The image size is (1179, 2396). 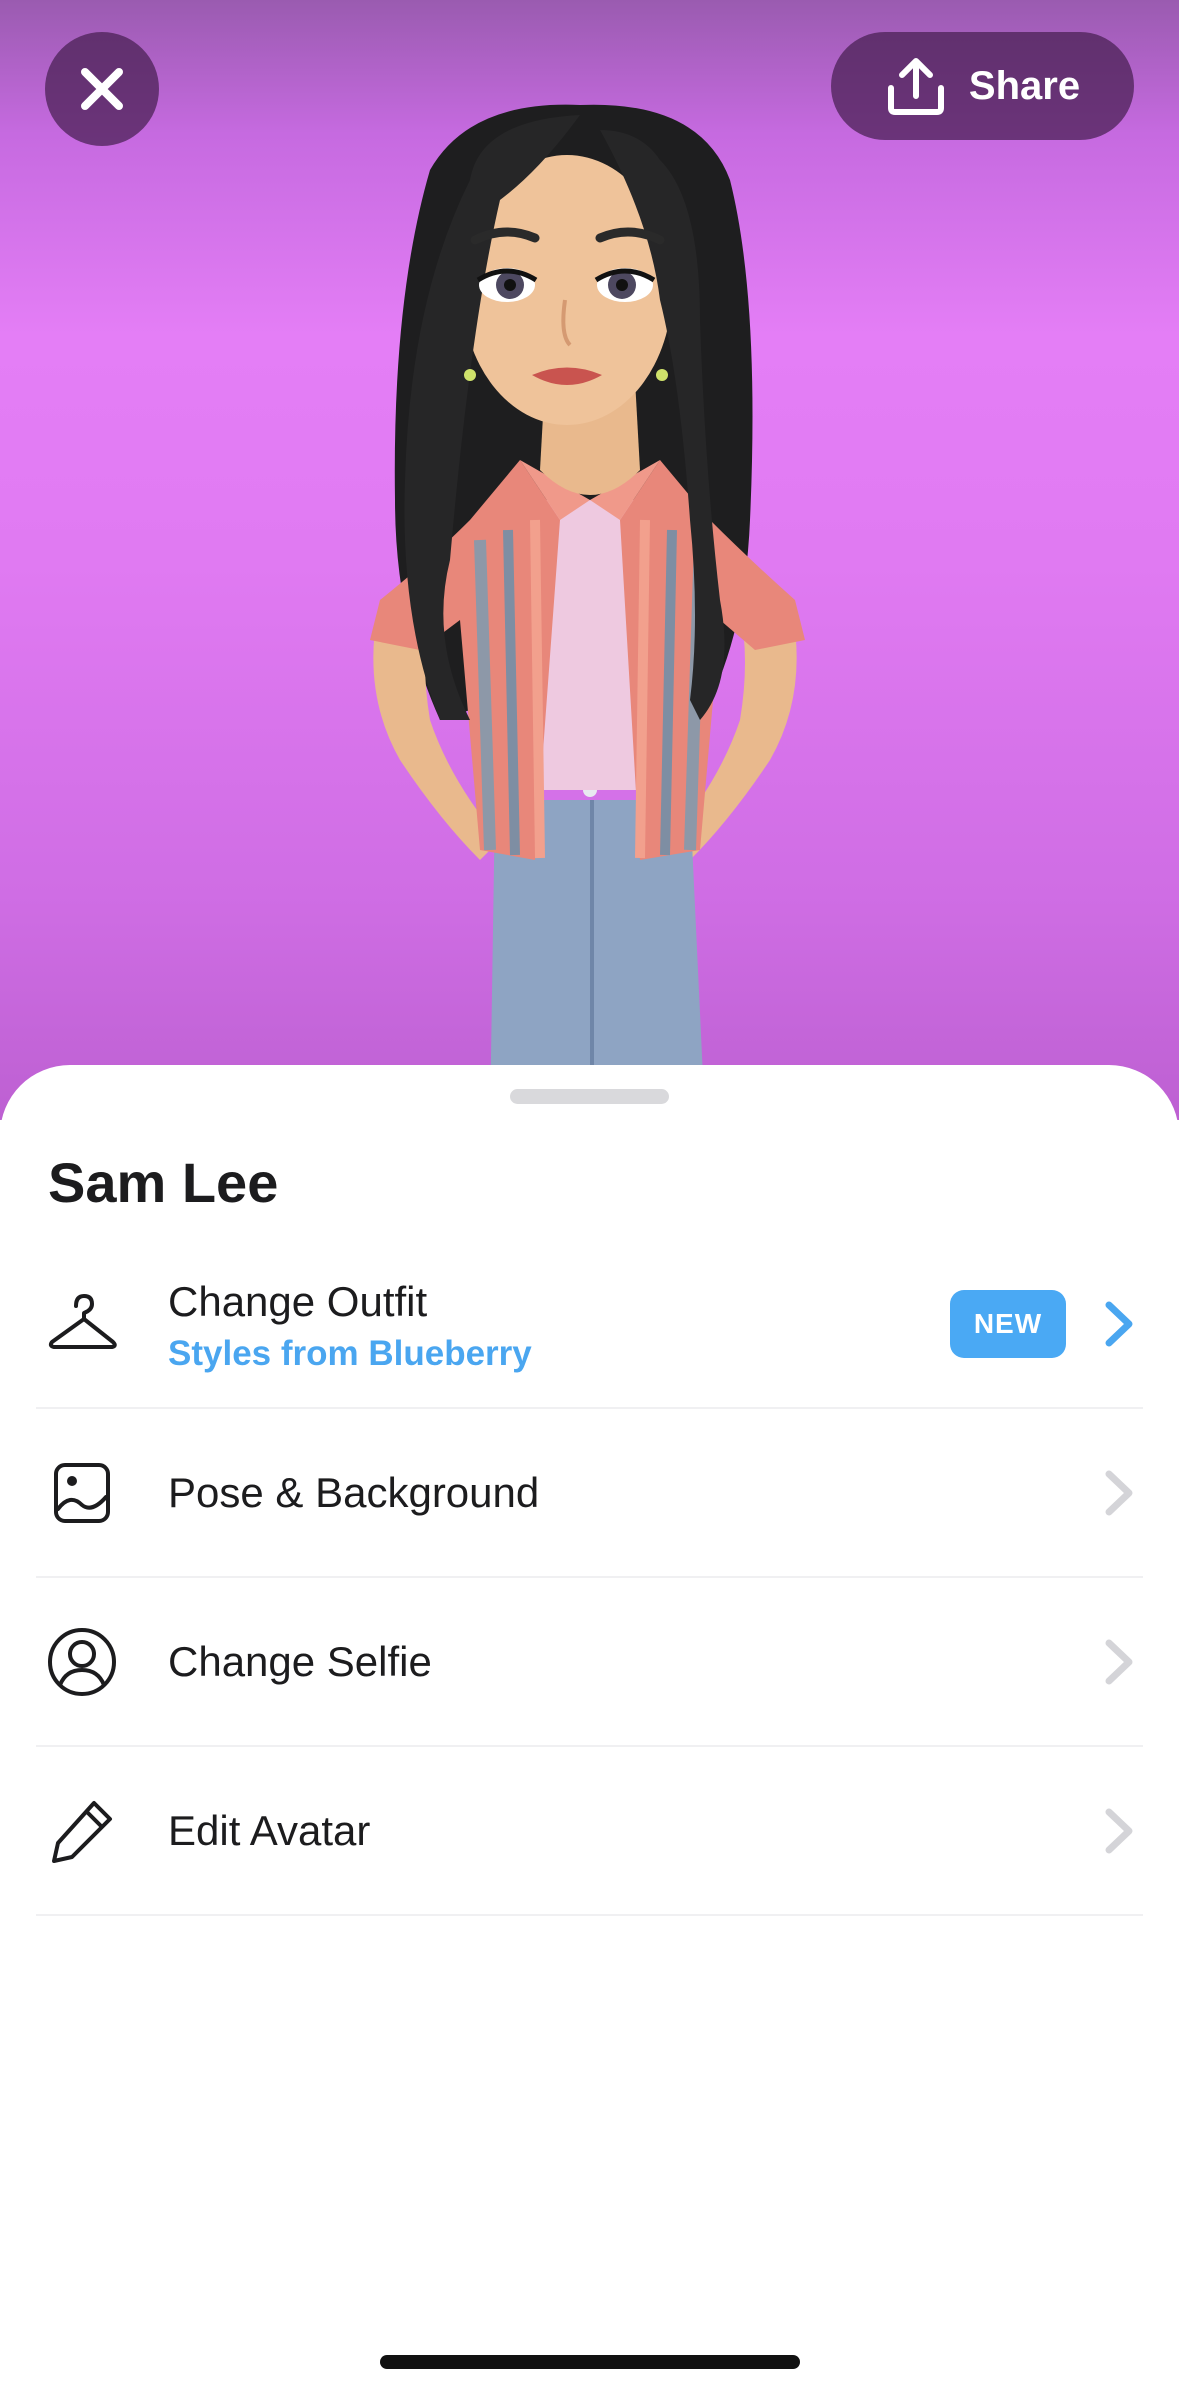 What do you see at coordinates (589, 1831) in the screenshot?
I see `edit-avatar-row: Edit Avatar` at bounding box center [589, 1831].